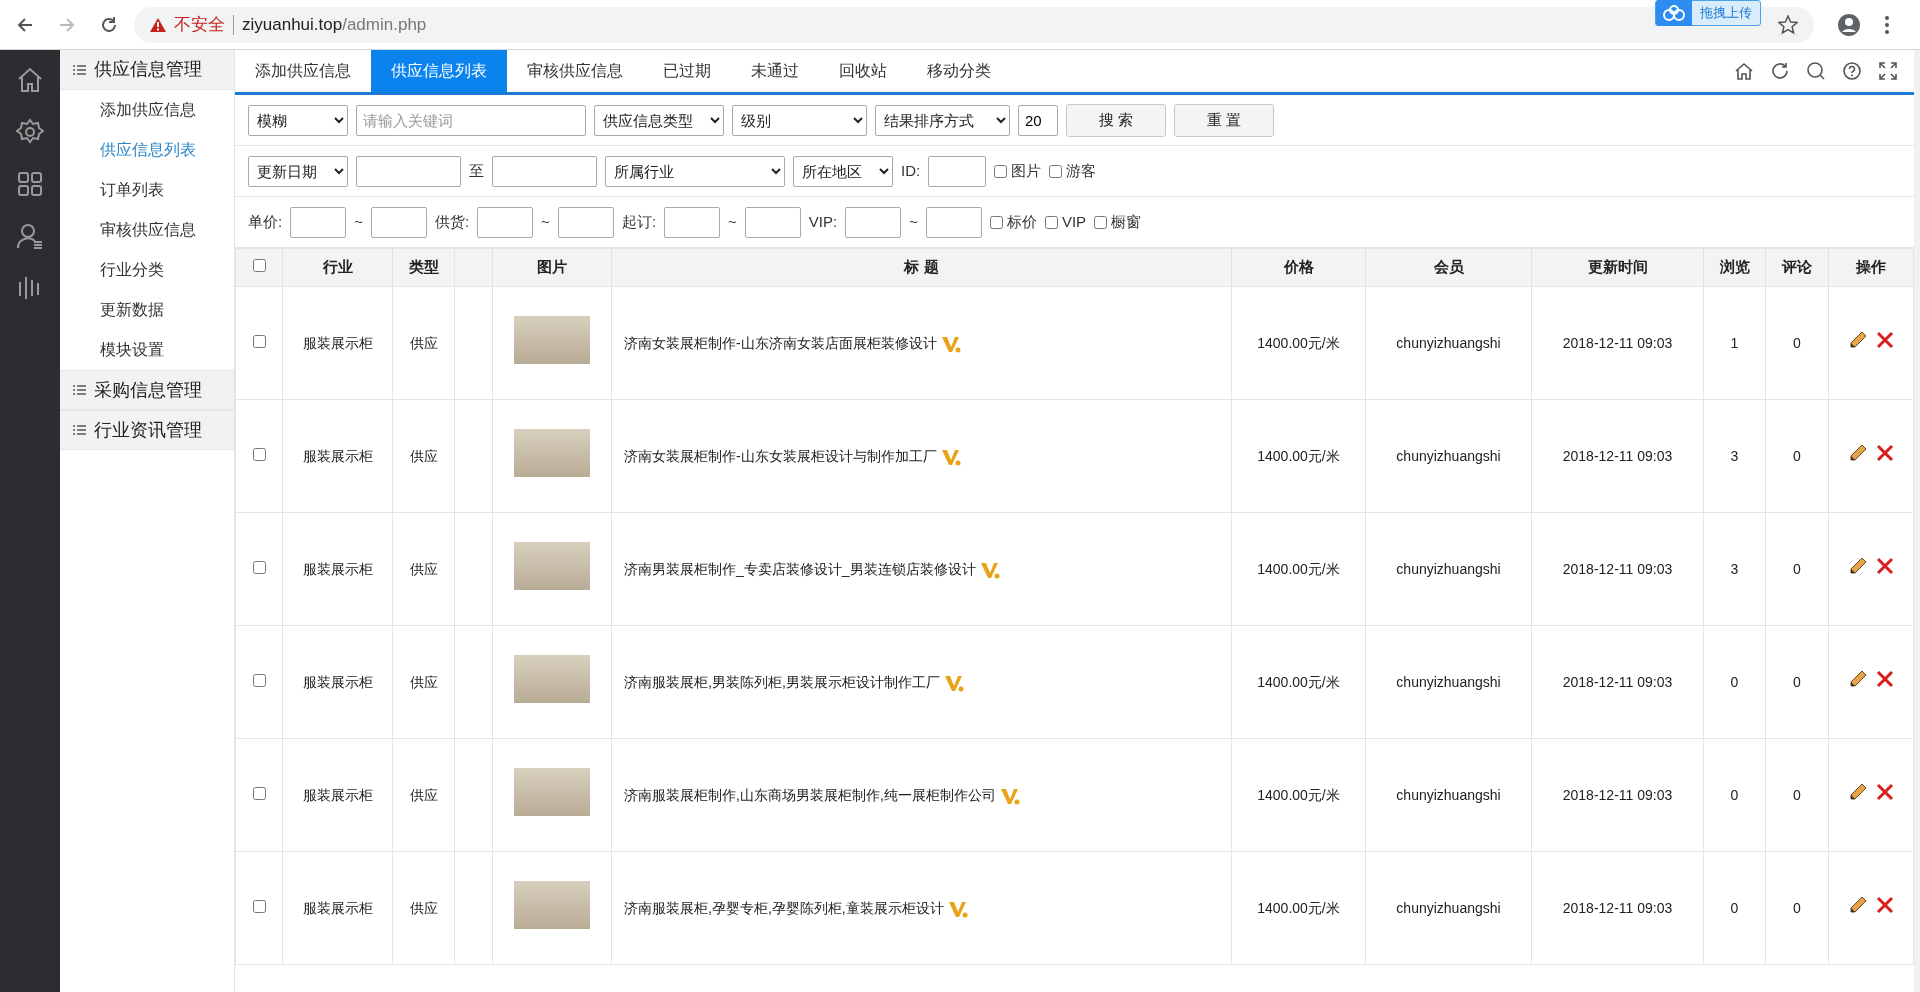 The height and width of the screenshot is (992, 1920). Describe the element at coordinates (1708, 13) in the screenshot. I see `upload-extension-badge: 拖拽上传` at that location.